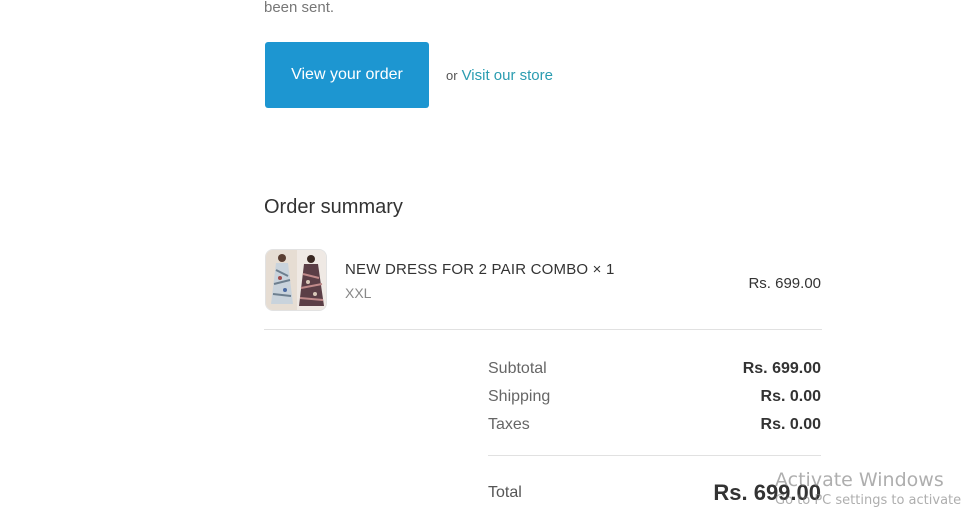 The width and height of the screenshot is (966, 507). Describe the element at coordinates (452, 75) in the screenshot. I see `or-separator: or` at that location.